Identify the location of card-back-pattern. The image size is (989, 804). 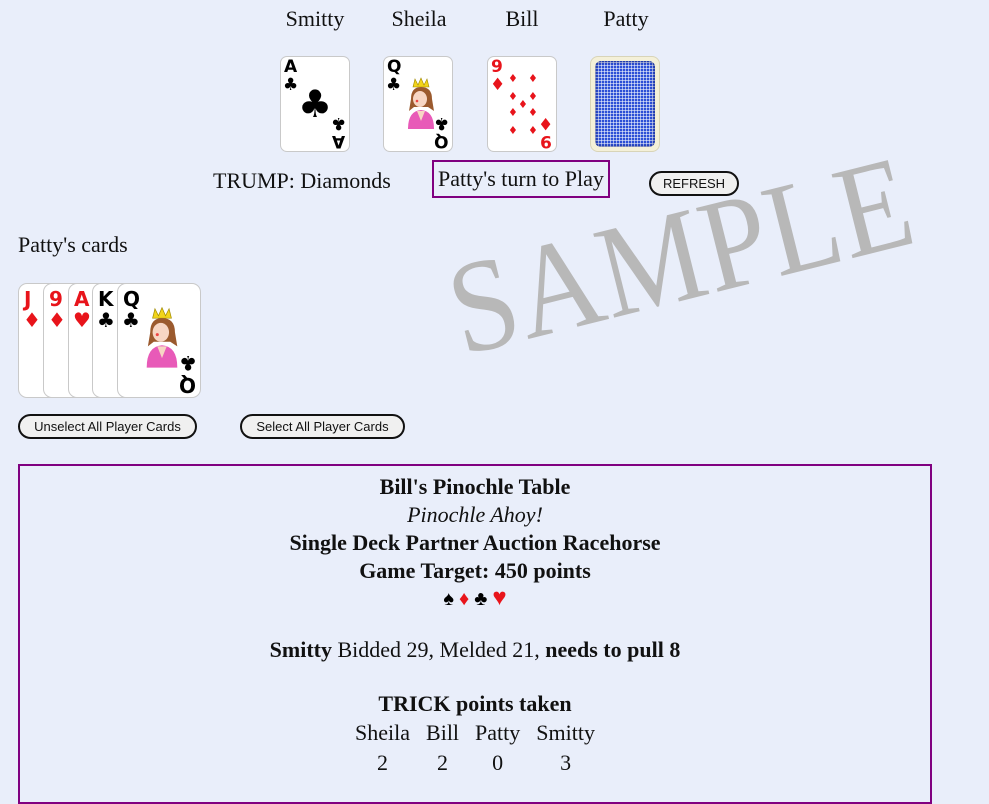
(625, 104).